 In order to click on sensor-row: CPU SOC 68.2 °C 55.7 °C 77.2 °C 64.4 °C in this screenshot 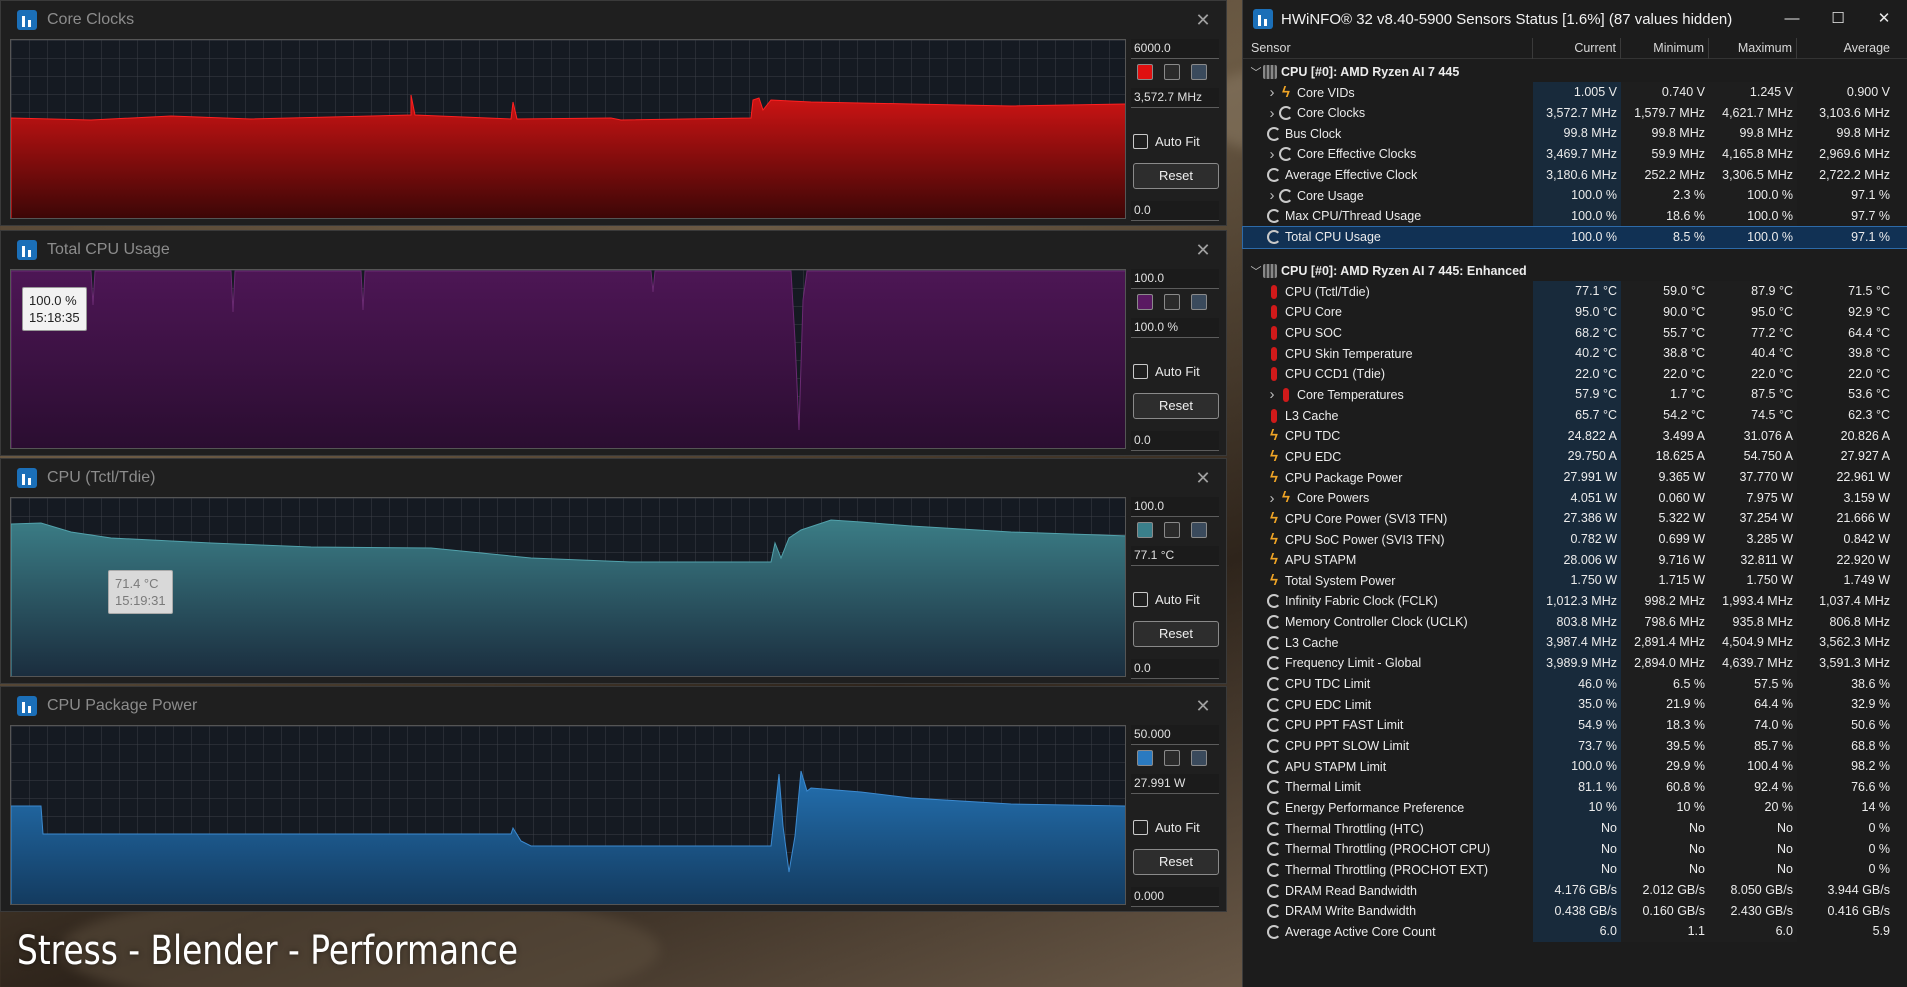, I will do `click(1575, 333)`.